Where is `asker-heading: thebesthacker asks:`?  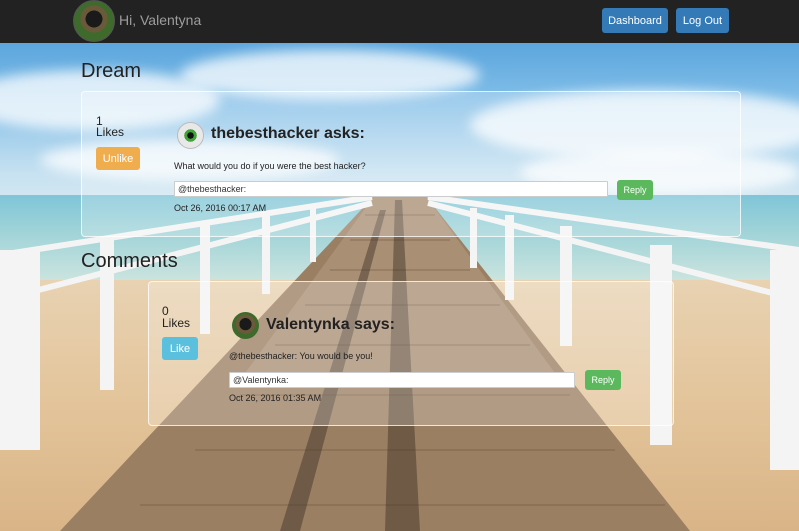 asker-heading: thebesthacker asks: is located at coordinates (288, 133).